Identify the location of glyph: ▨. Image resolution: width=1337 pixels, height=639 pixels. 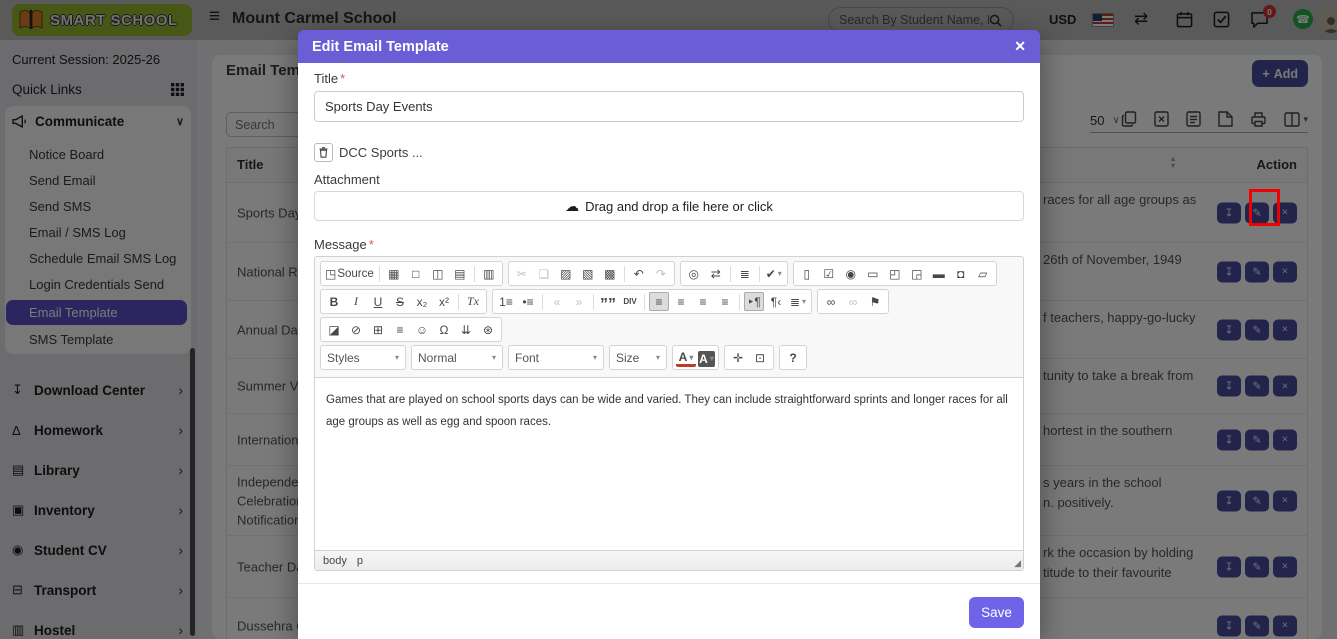
(566, 273).